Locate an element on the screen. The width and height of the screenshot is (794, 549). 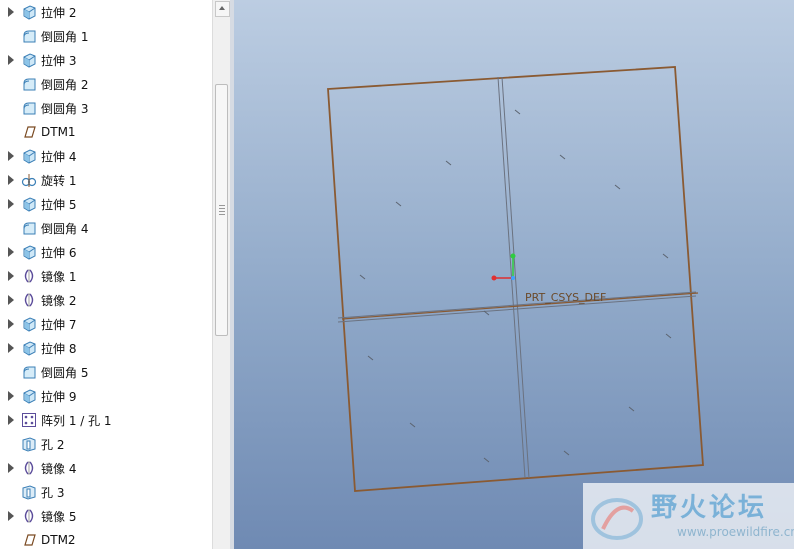
datum-axis is located at coordinates (520, 306).